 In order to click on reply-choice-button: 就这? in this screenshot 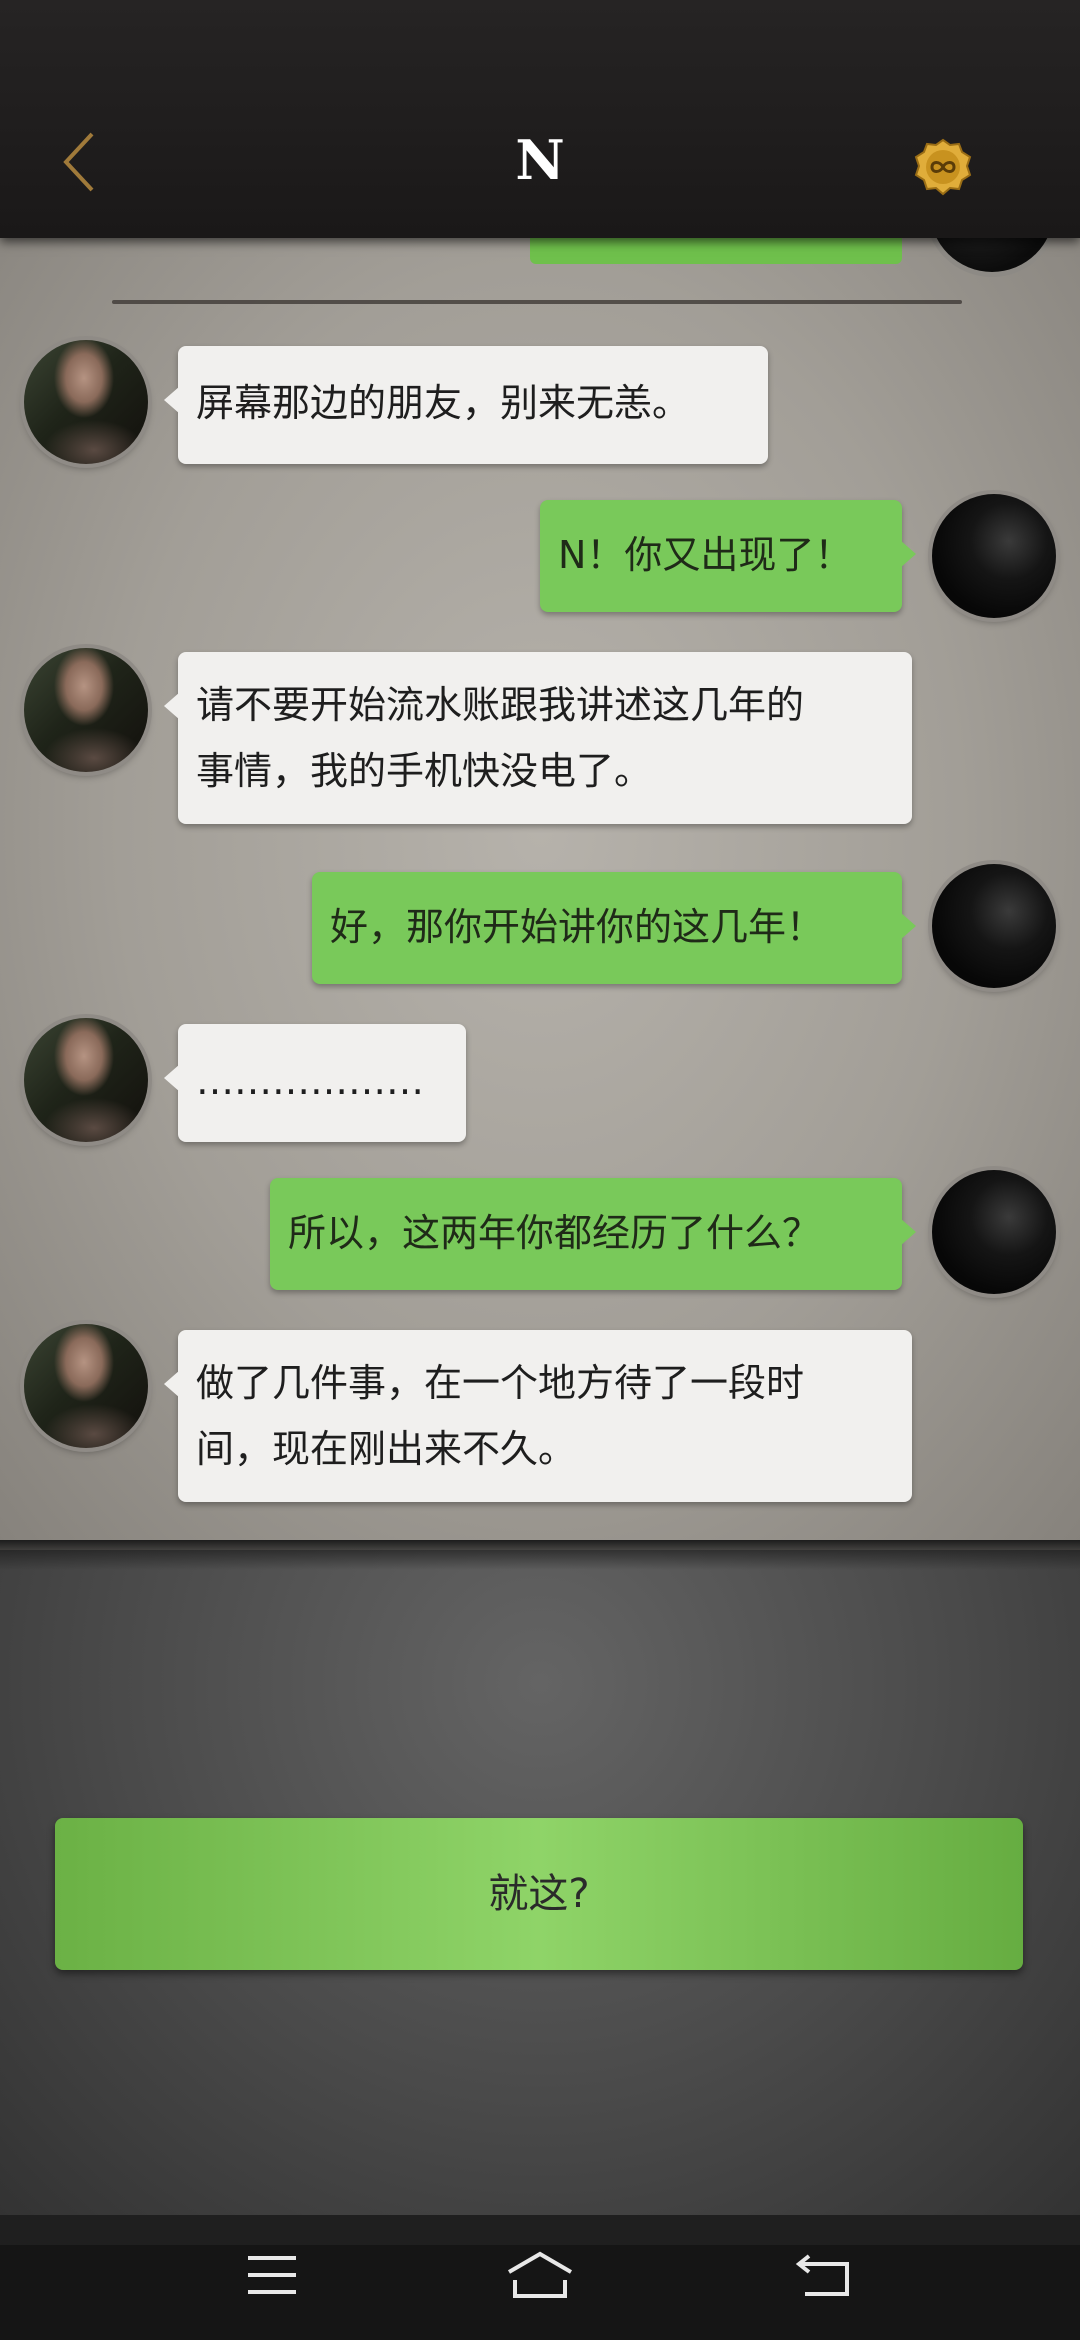, I will do `click(539, 1894)`.